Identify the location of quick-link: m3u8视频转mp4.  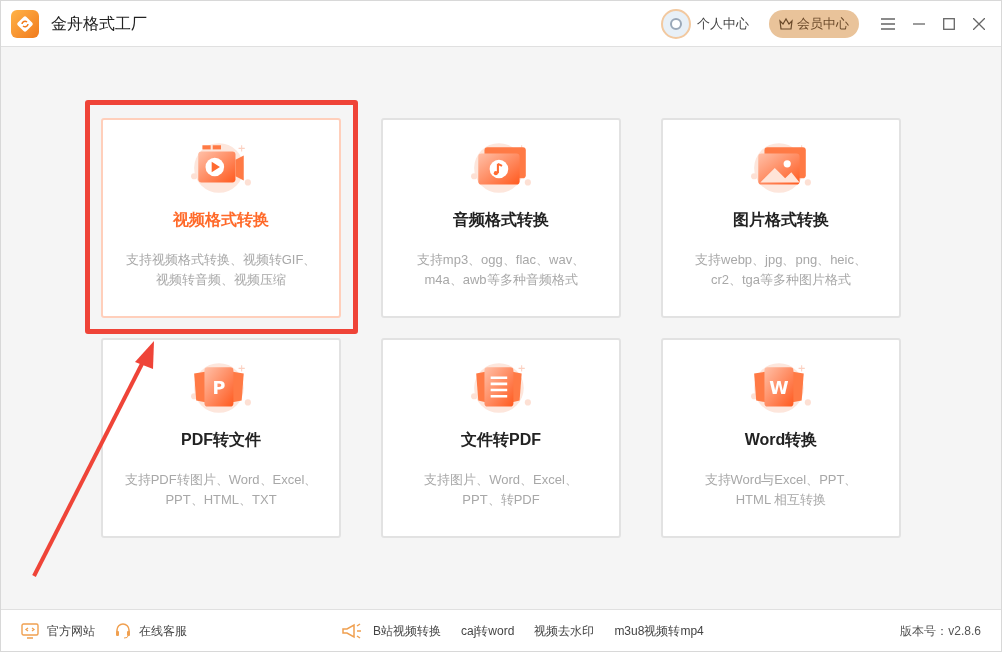
(659, 630).